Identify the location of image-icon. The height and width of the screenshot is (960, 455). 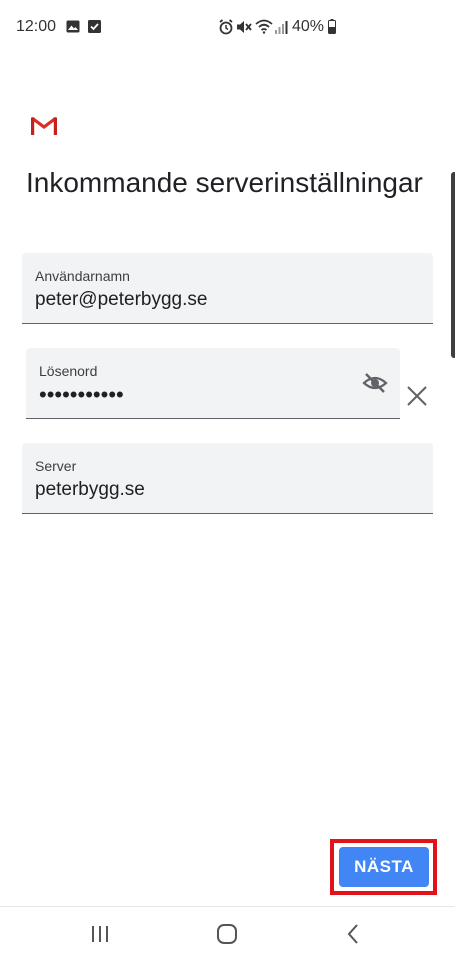
(73, 26).